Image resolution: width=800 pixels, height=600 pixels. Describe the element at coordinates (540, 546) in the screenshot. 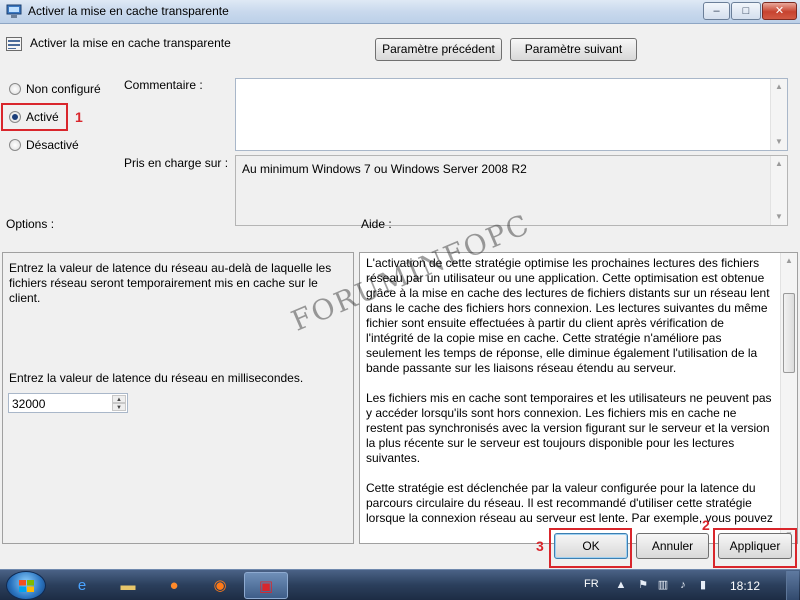

I see `step-marker-3: 3` at that location.